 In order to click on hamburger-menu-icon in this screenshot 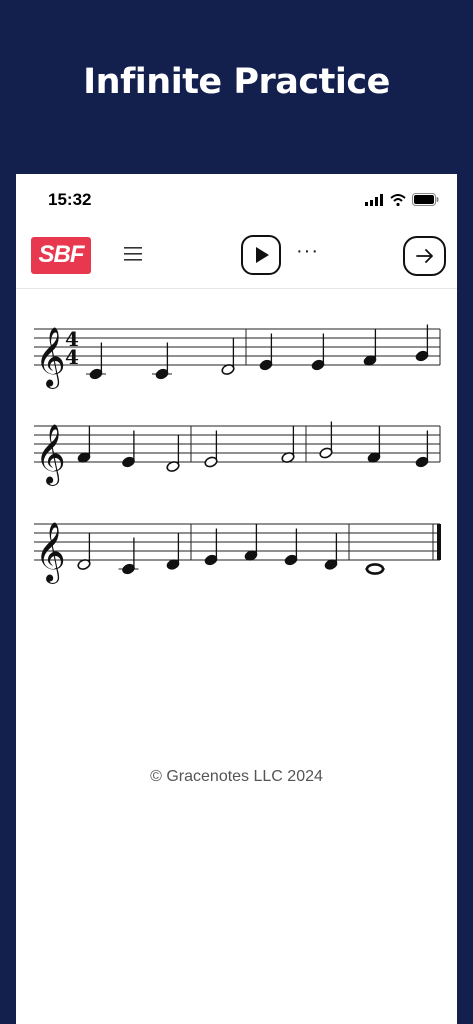, I will do `click(133, 254)`.